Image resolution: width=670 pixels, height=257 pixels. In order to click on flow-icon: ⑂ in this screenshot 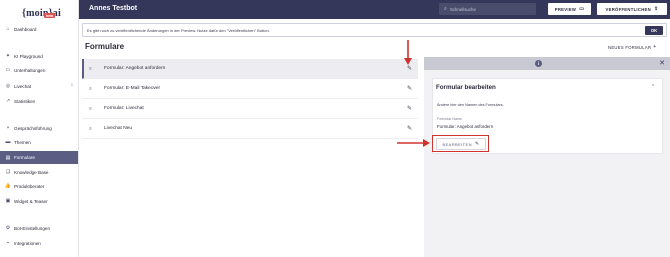, I will do `click(8, 128)`.